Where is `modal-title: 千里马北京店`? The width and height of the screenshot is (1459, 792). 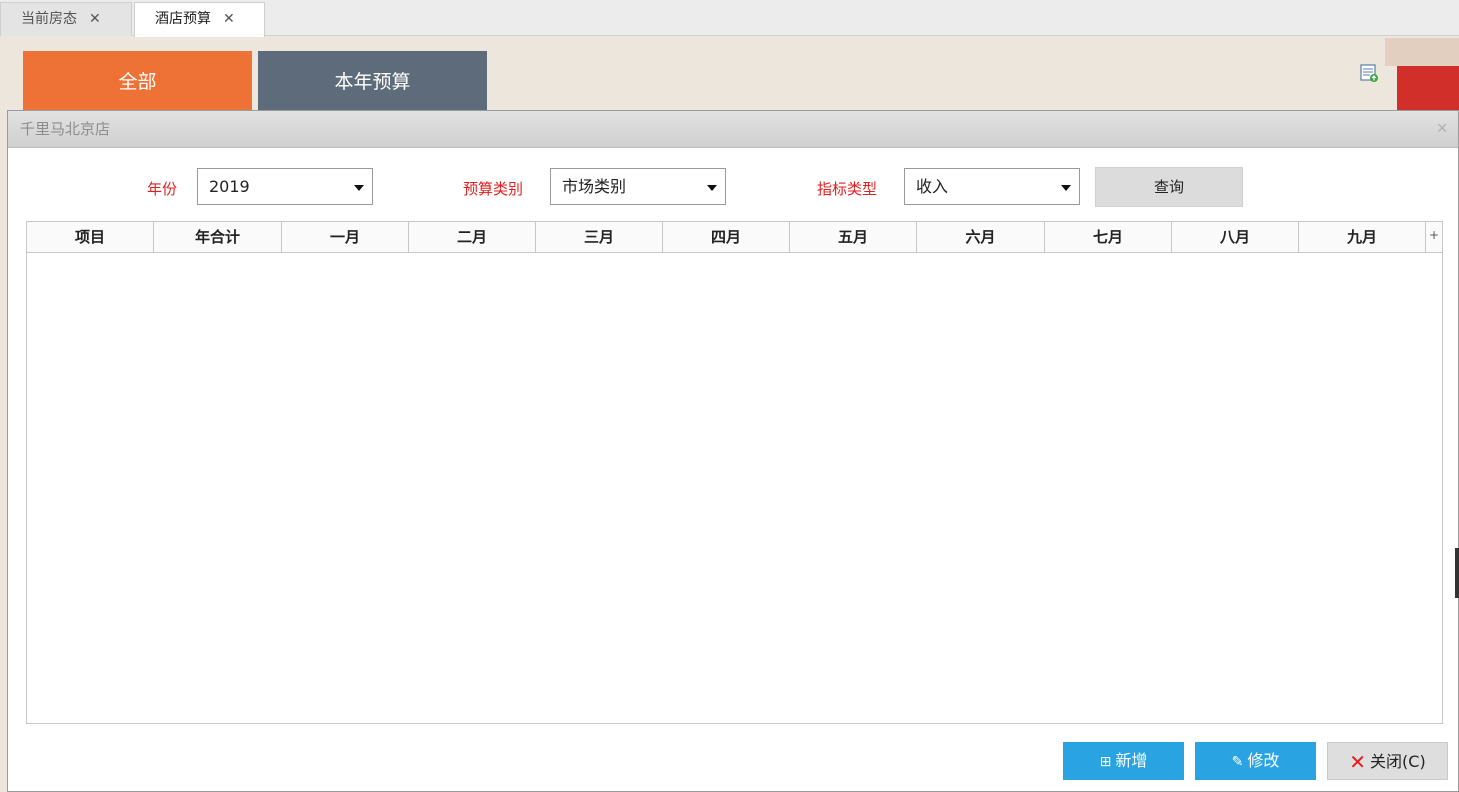
modal-title: 千里马北京店 is located at coordinates (65, 129).